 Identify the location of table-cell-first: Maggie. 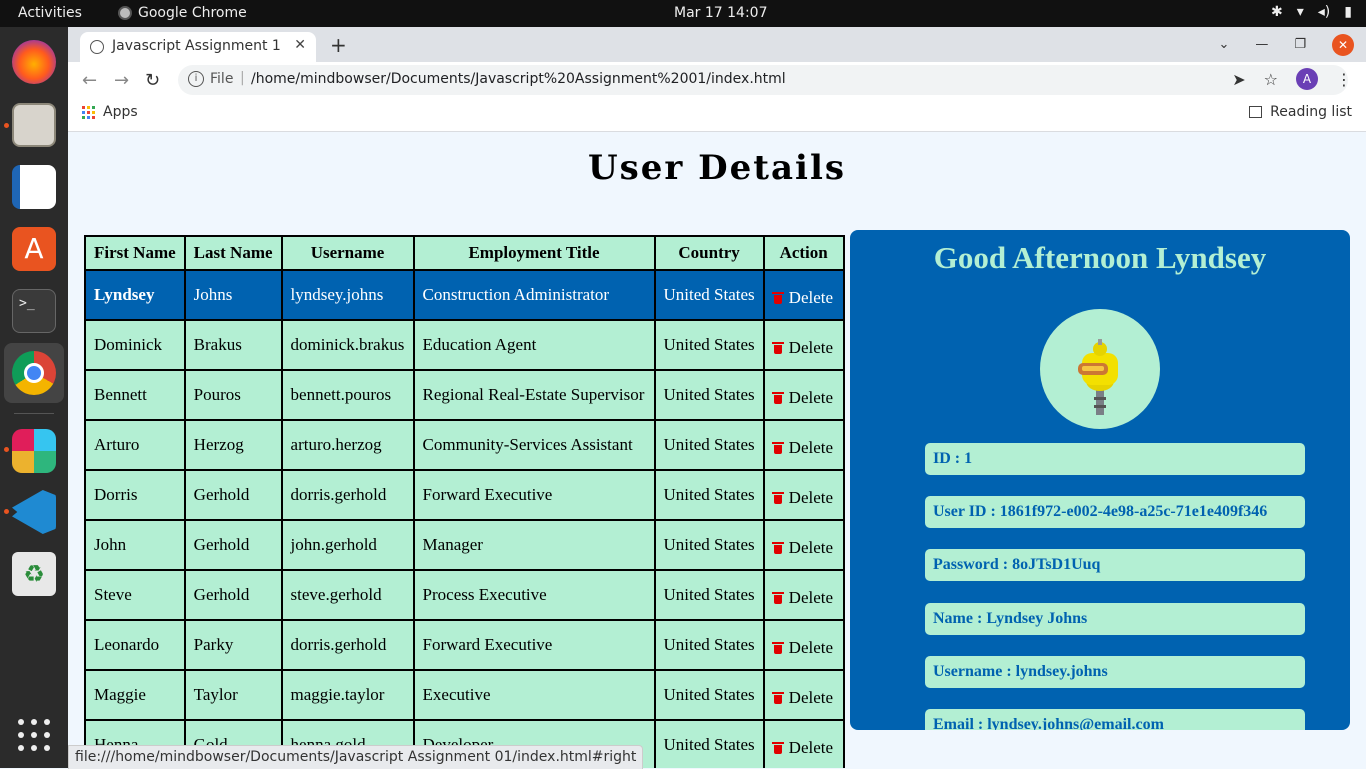
(135, 695).